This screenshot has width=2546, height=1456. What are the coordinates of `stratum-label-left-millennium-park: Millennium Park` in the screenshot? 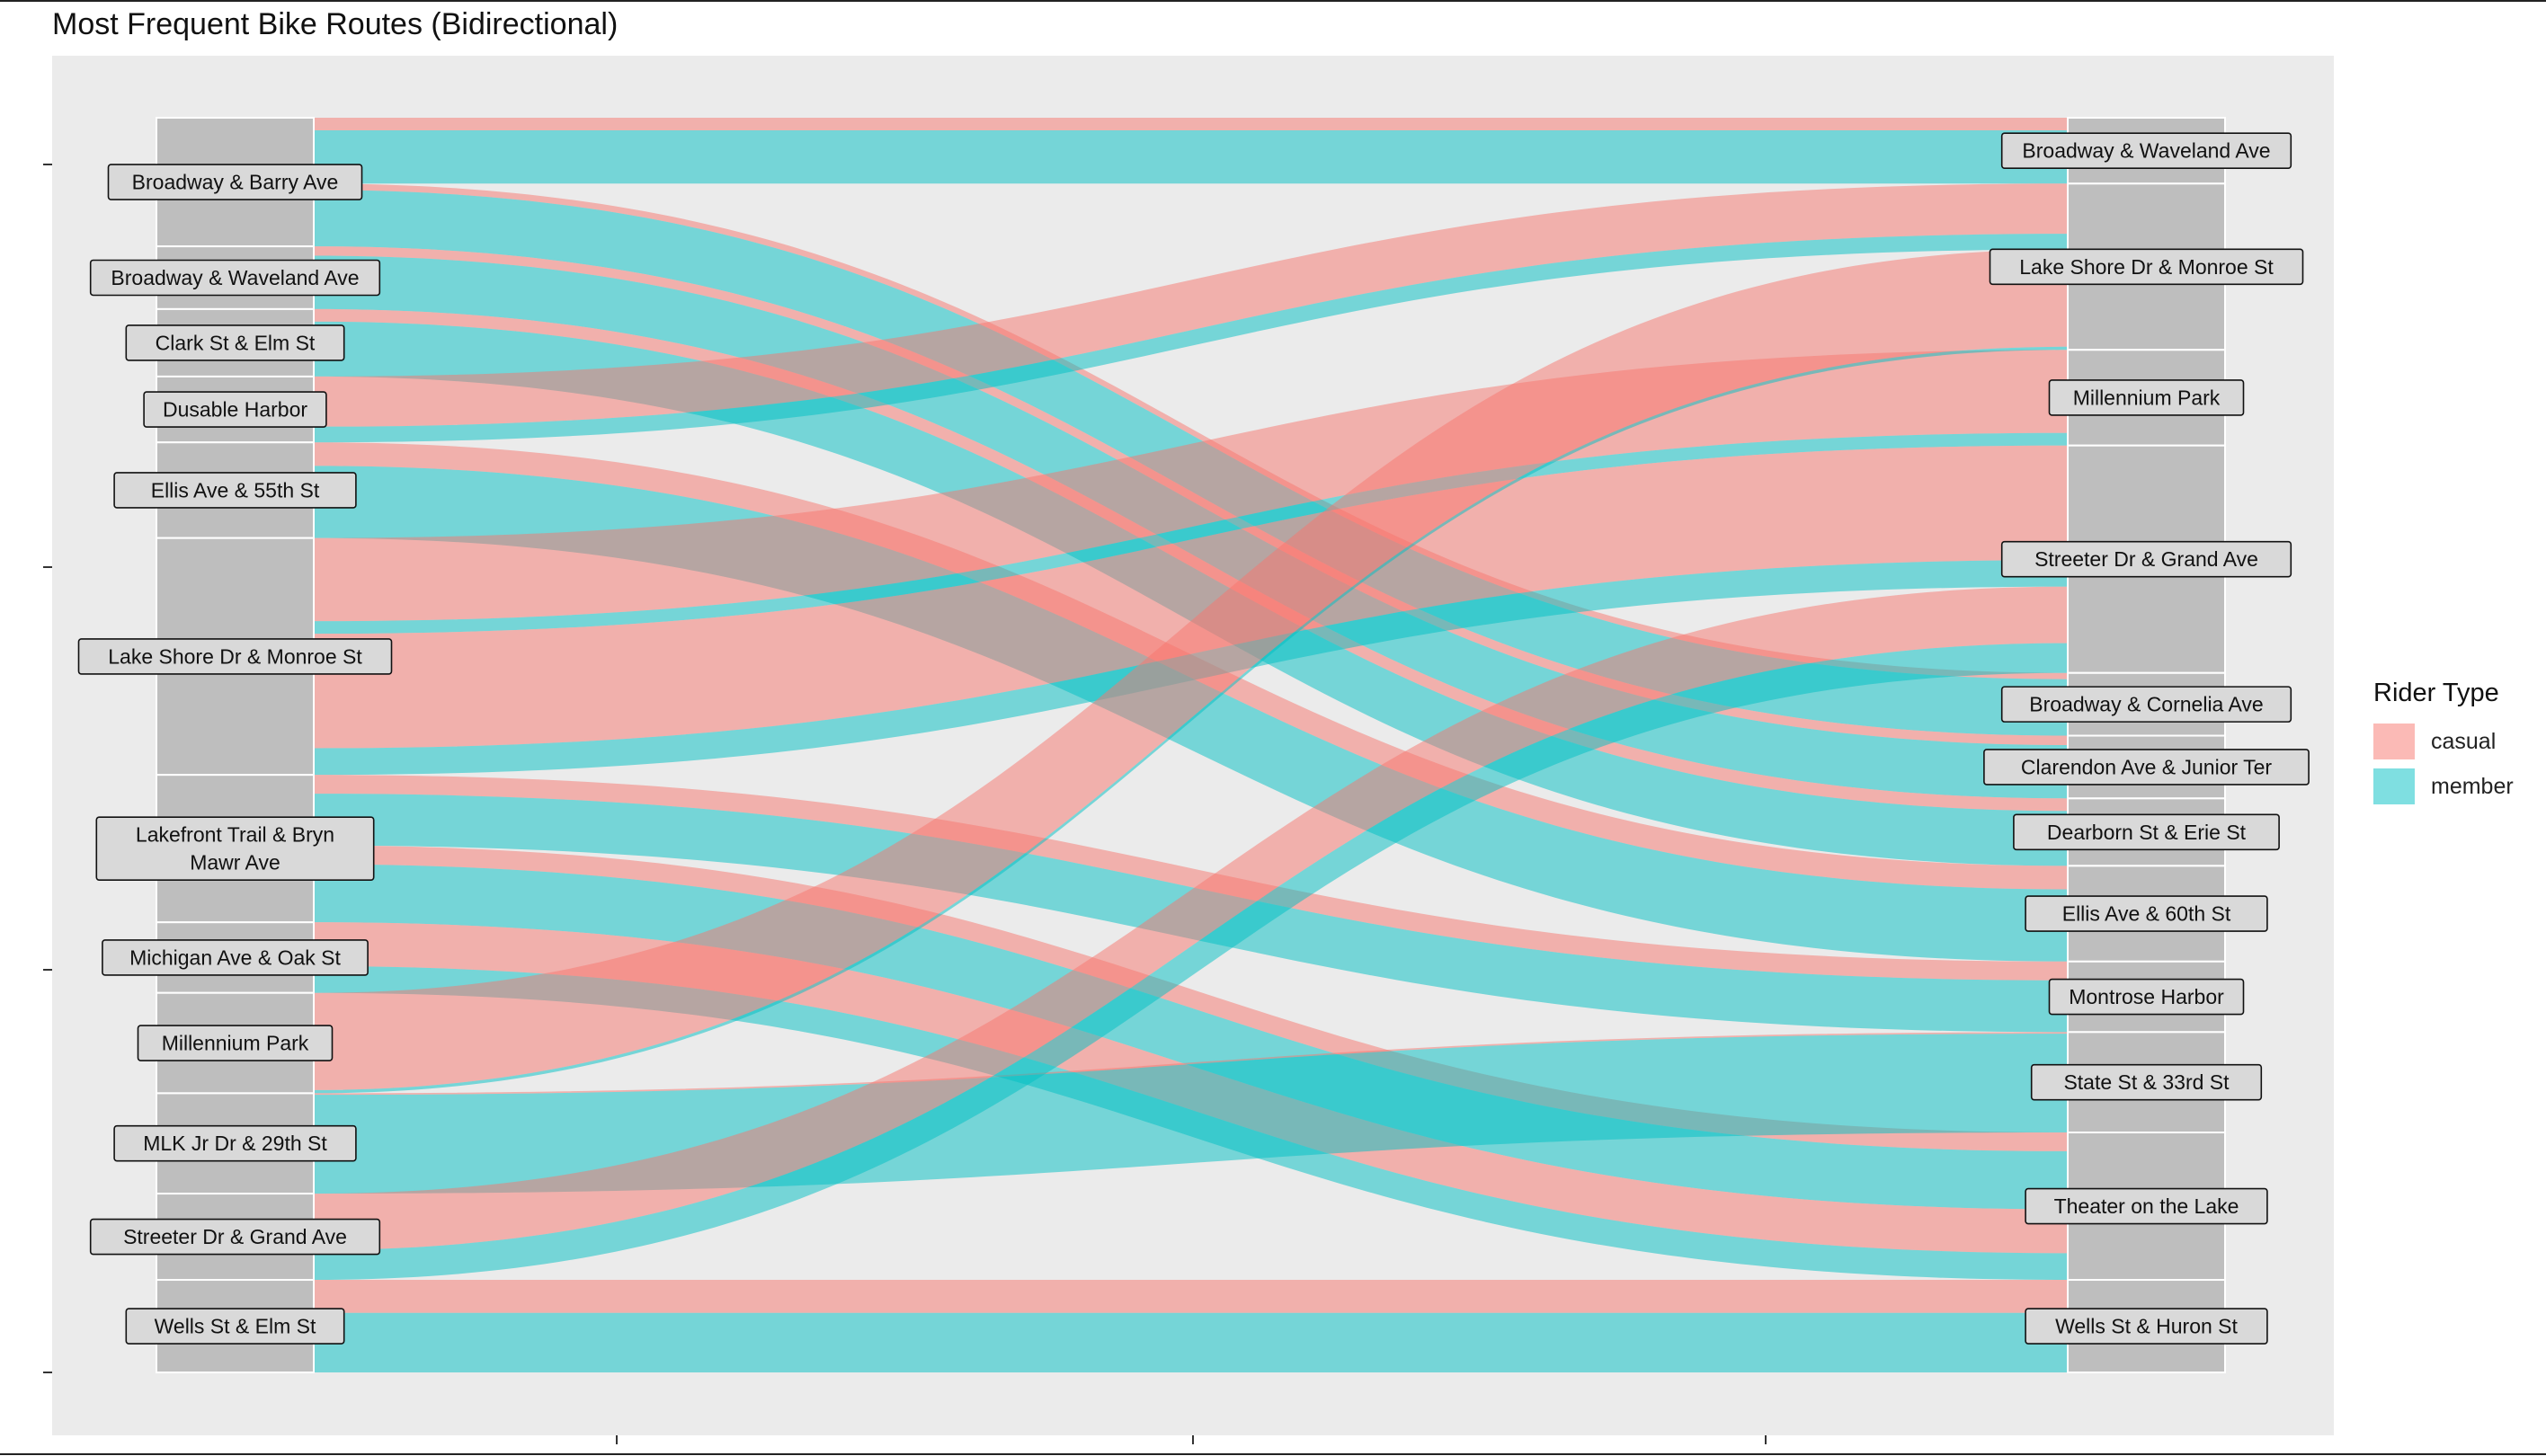 It's located at (235, 1043).